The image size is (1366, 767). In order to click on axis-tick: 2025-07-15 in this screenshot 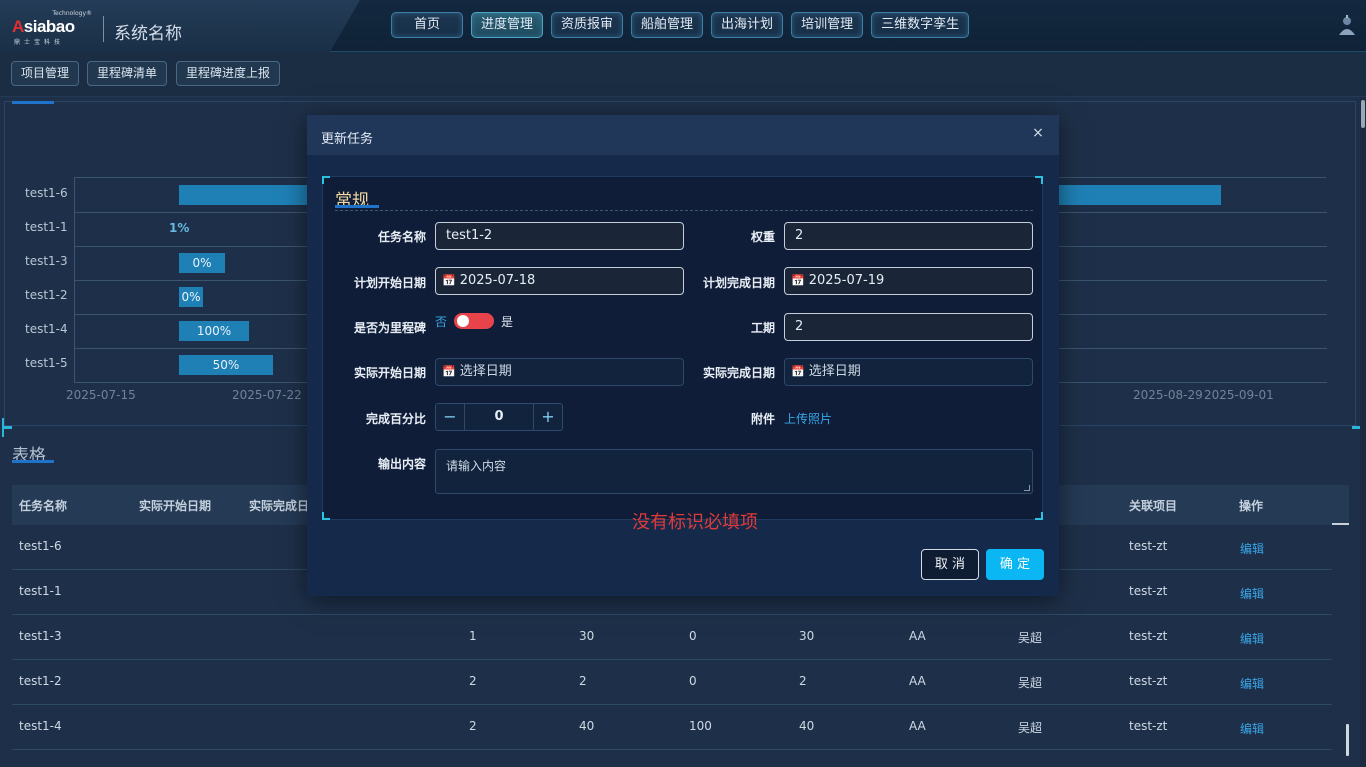, I will do `click(101, 395)`.